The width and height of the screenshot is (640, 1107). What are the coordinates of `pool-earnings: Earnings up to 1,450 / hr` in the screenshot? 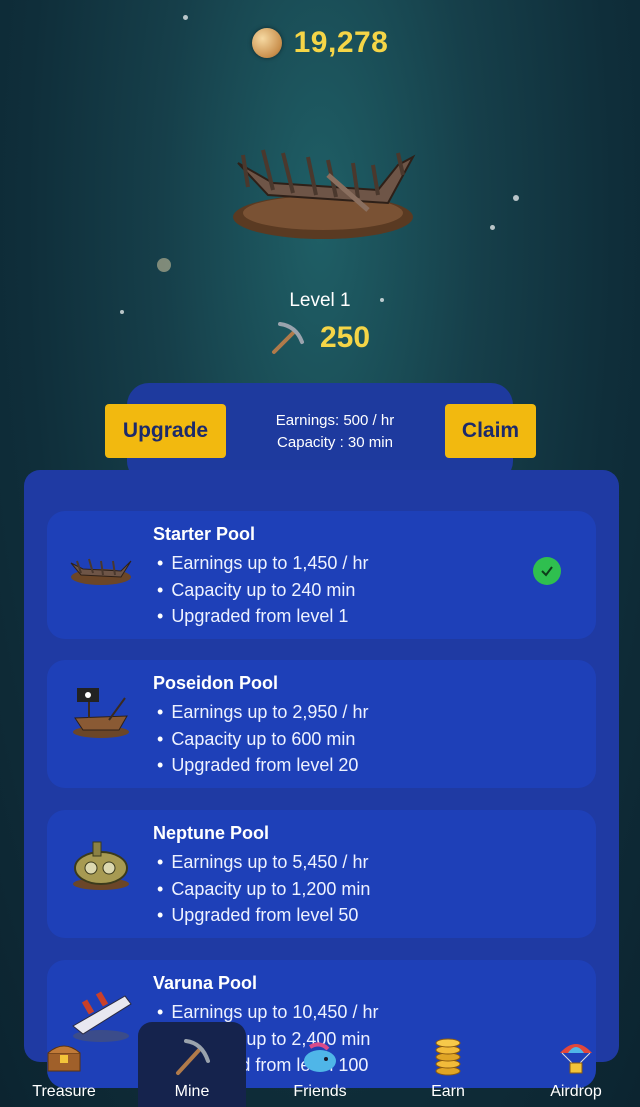 It's located at (262, 563).